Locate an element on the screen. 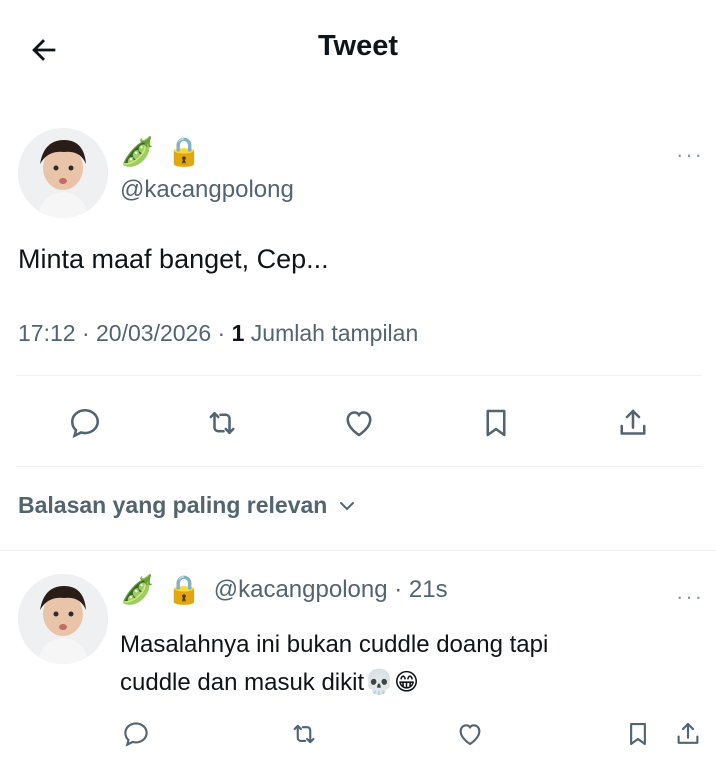 Image resolution: width=716 pixels, height=776 pixels. share-button is located at coordinates (633, 423).